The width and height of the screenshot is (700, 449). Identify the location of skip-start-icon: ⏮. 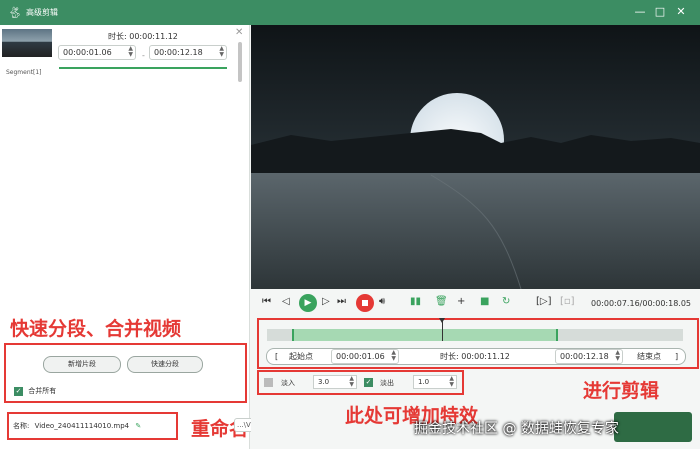
(266, 302).